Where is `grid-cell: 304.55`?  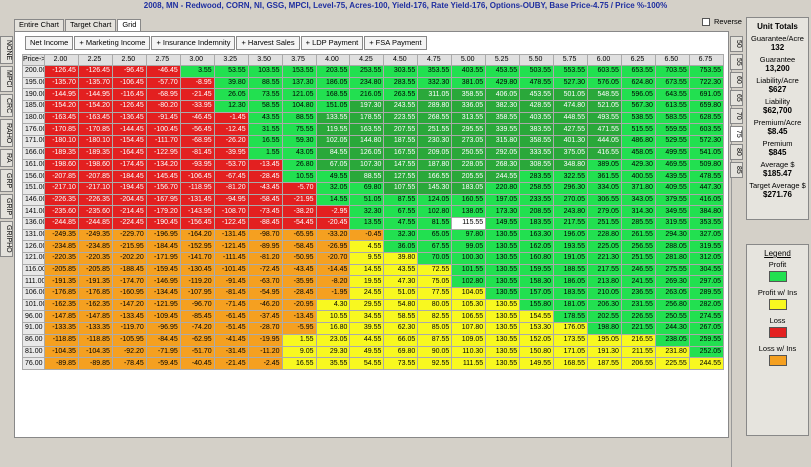
grid-cell: 304.55 is located at coordinates (706, 270).